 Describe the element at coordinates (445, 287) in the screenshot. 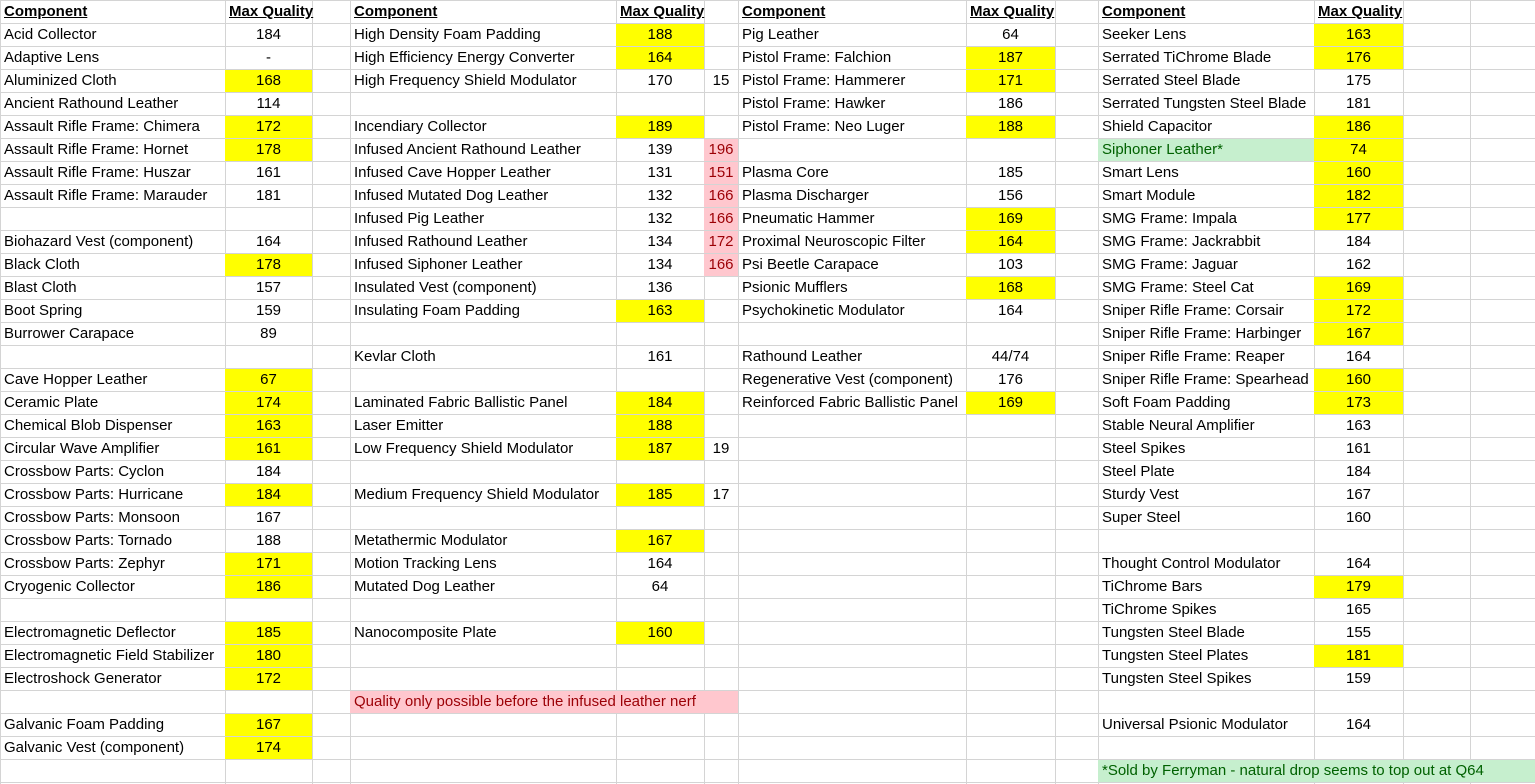

I see `component-name: Insulated Vest (component)` at that location.